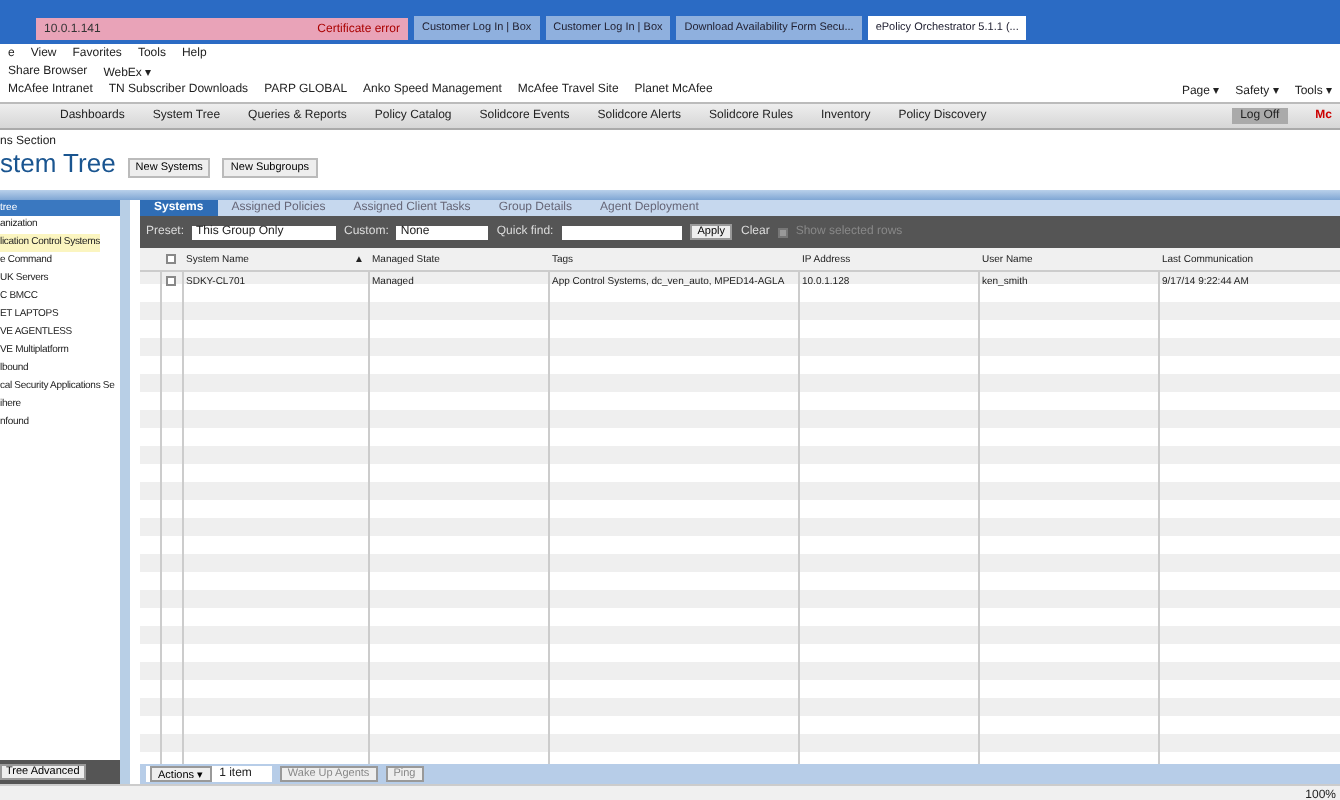 This screenshot has height=800, width=1340. I want to click on page-title: stem Tree, so click(58, 163).